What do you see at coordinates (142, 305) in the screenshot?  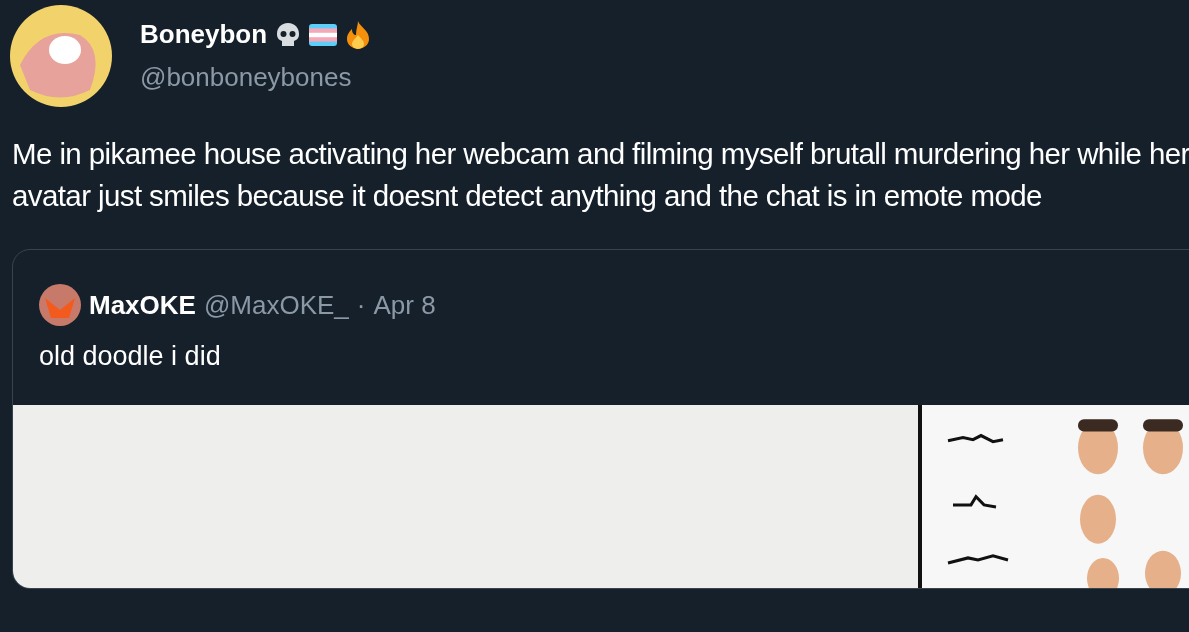 I see `display-name: MaxOKE` at bounding box center [142, 305].